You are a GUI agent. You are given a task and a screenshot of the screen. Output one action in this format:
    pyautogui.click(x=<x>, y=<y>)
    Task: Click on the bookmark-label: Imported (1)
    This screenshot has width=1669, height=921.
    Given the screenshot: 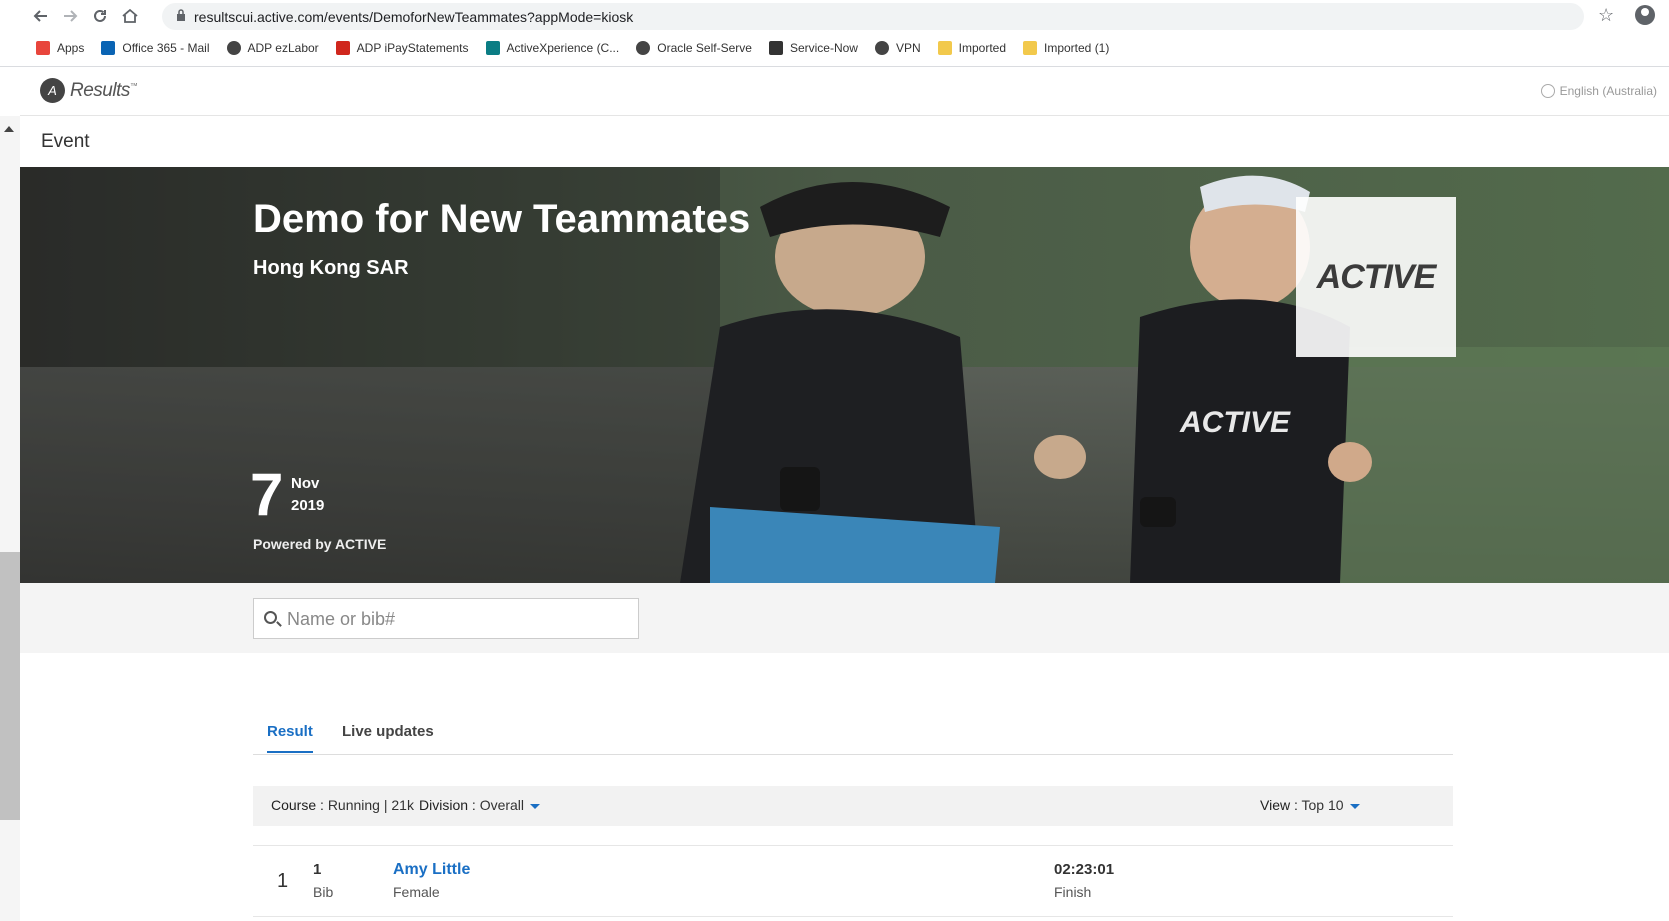 What is the action you would take?
    pyautogui.click(x=1077, y=48)
    